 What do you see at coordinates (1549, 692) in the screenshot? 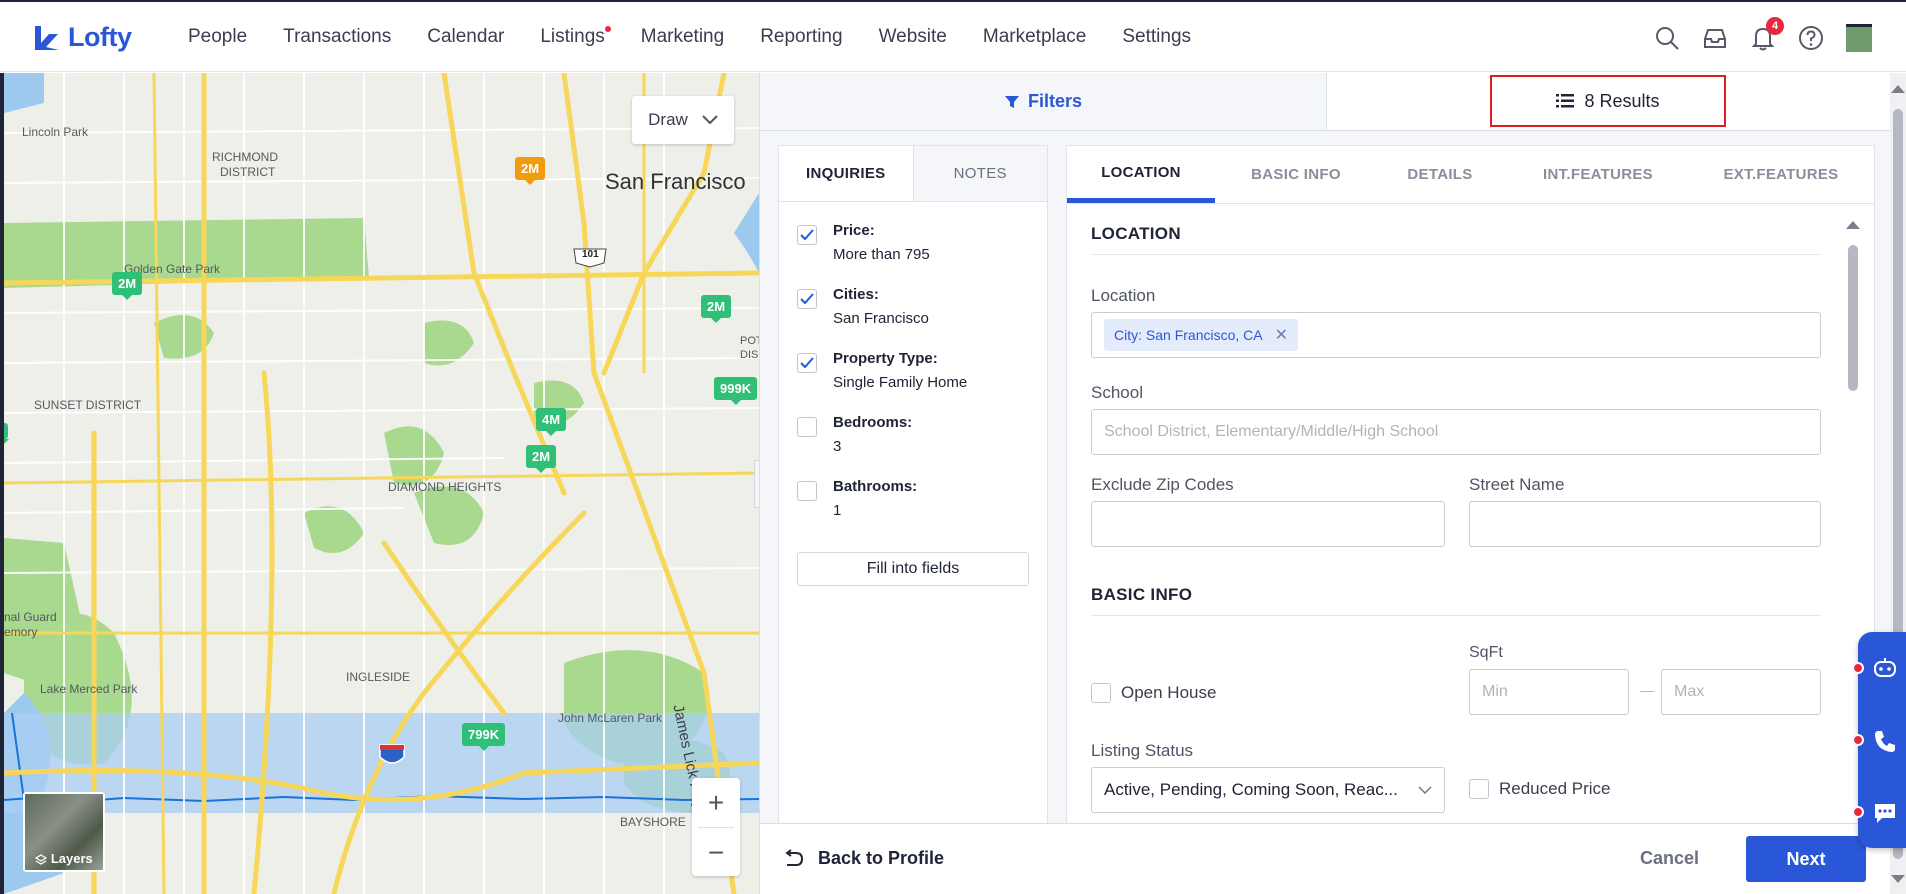
I see `sqft-min-input: Min` at bounding box center [1549, 692].